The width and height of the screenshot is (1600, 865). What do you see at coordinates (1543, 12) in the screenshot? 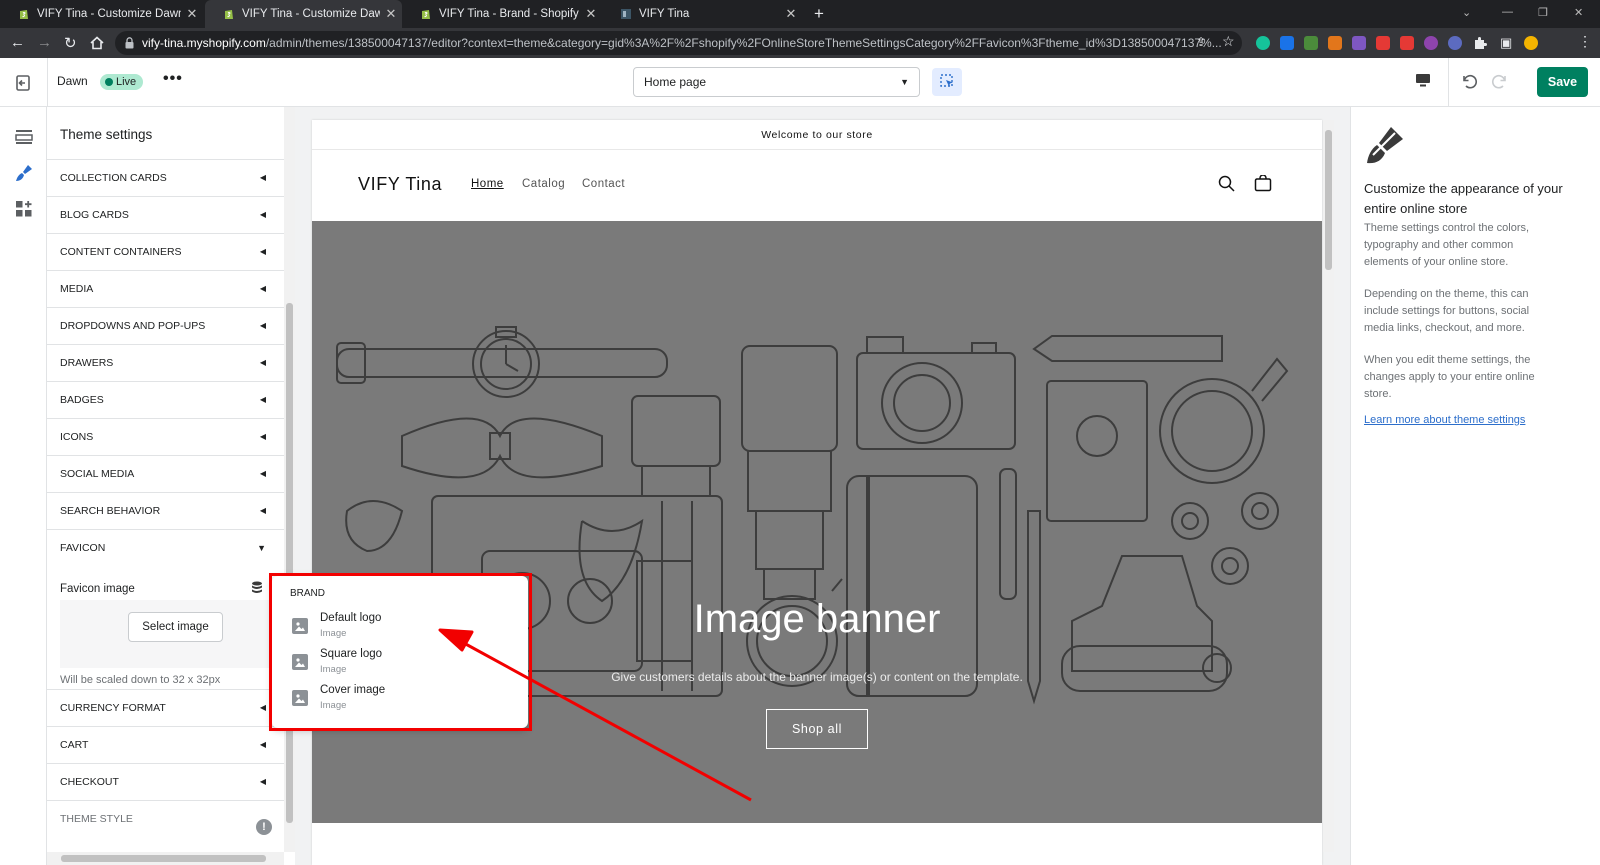
I see `restore-button: ❐` at bounding box center [1543, 12].